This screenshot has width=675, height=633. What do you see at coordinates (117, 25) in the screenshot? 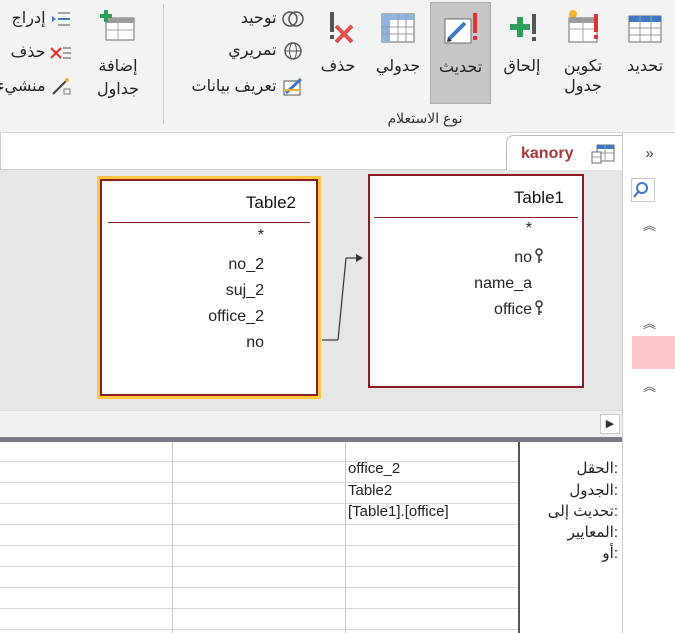
I see `show-table-icon` at bounding box center [117, 25].